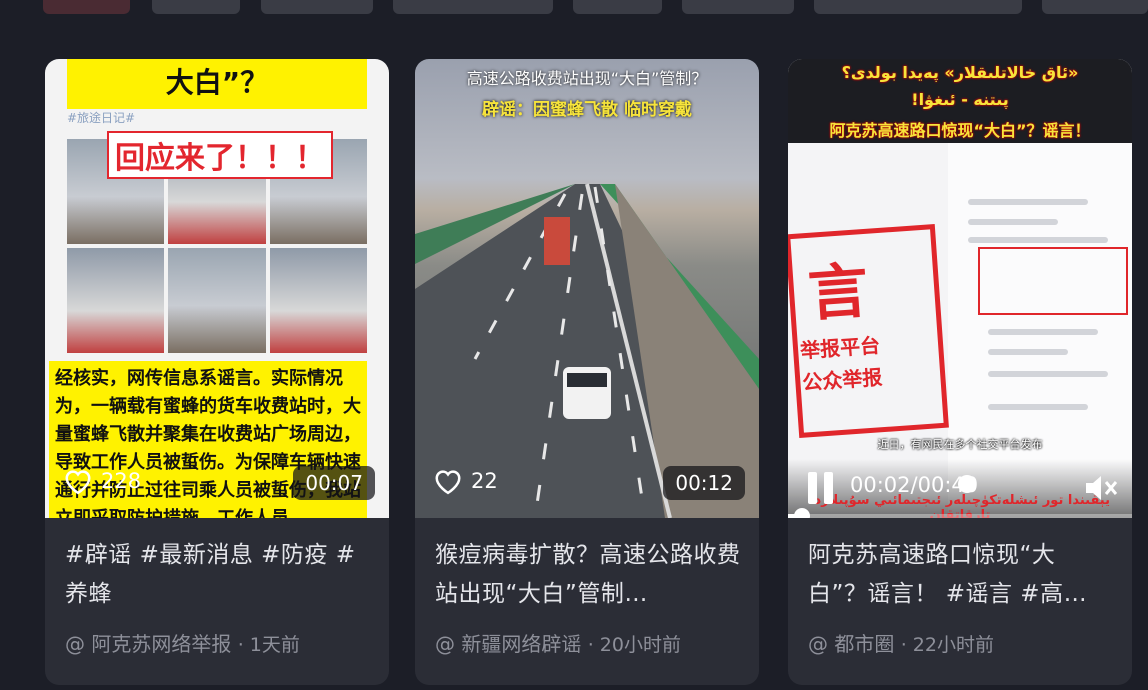 This screenshot has width=1148, height=690. What do you see at coordinates (704, 483) in the screenshot?
I see `video-duration: 00:12` at bounding box center [704, 483].